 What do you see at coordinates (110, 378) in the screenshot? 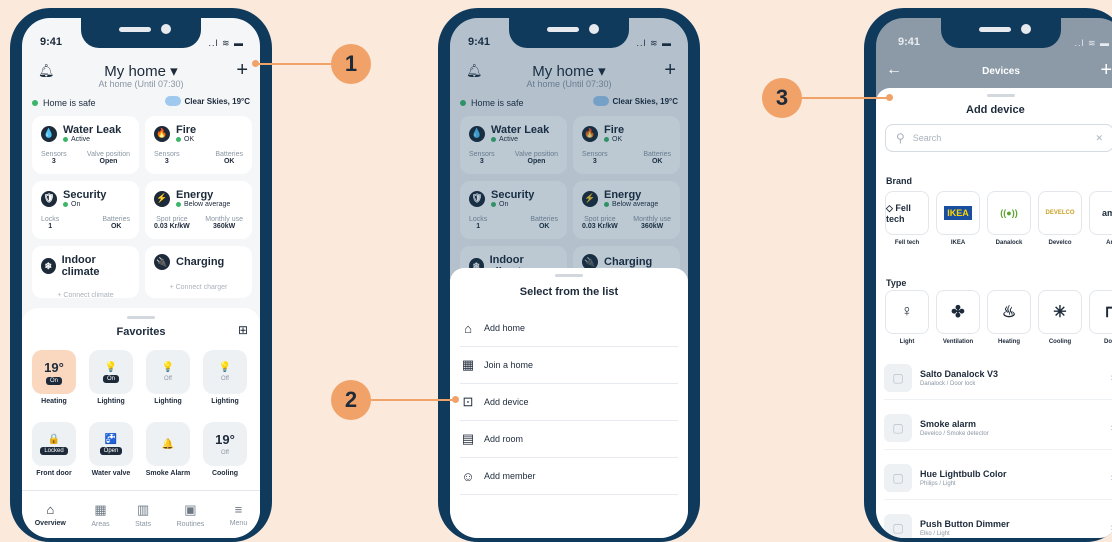
I see `tile-state: On` at bounding box center [110, 378].